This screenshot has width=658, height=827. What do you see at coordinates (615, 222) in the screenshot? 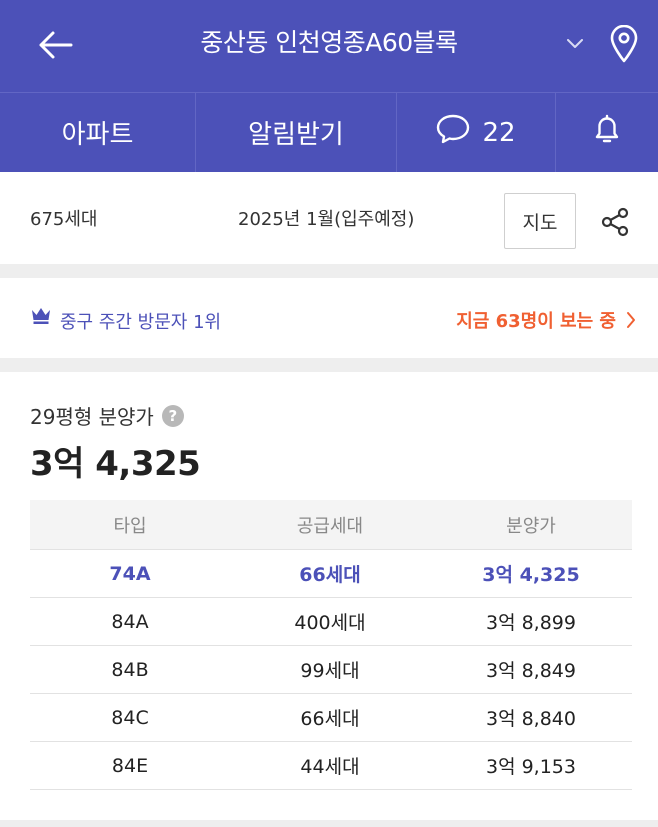
I see `share-icon` at bounding box center [615, 222].